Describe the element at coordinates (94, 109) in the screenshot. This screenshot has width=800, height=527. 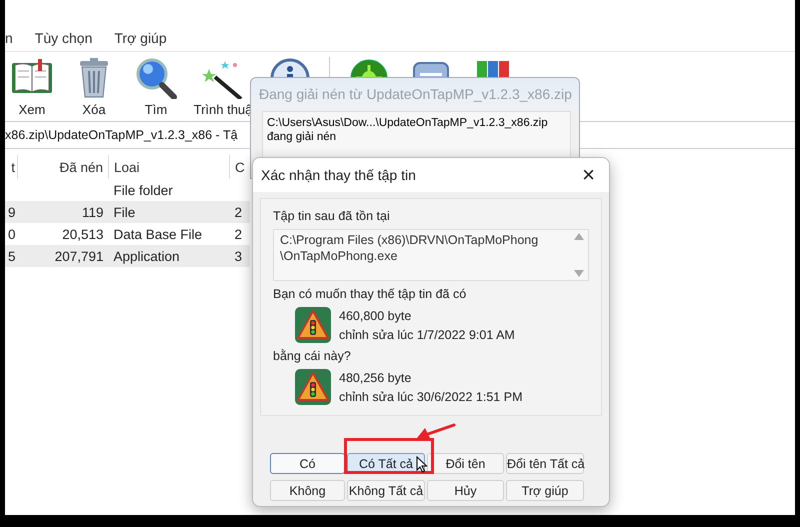
I see `toolbar-button: Xóa` at that location.